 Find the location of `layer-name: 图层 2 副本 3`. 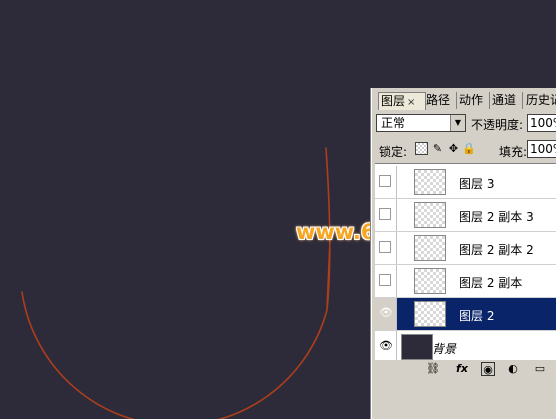

layer-name: 图层 2 副本 3 is located at coordinates (496, 217).